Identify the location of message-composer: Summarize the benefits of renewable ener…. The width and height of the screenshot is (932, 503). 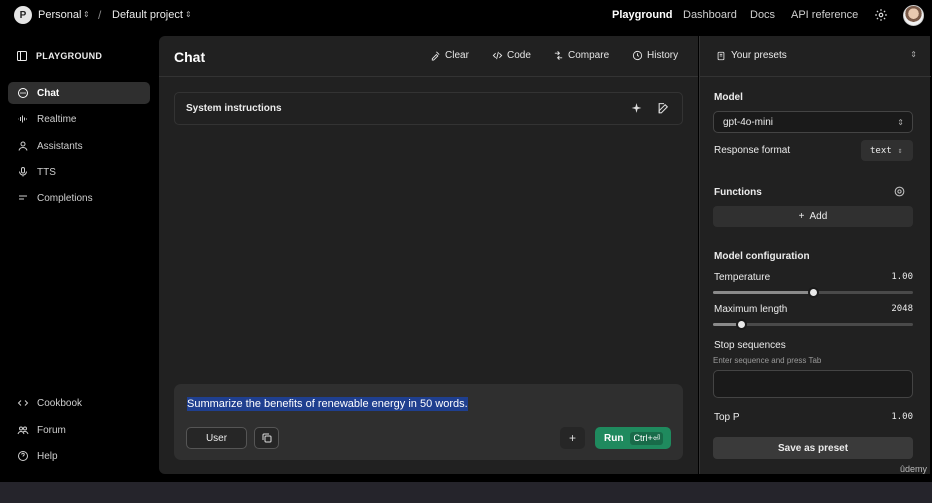
(428, 422).